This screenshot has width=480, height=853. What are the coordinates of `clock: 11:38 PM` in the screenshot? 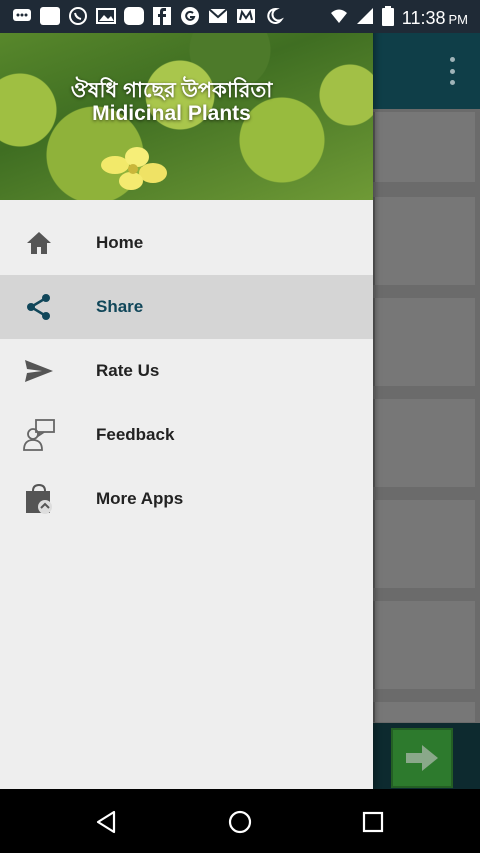 It's located at (435, 18).